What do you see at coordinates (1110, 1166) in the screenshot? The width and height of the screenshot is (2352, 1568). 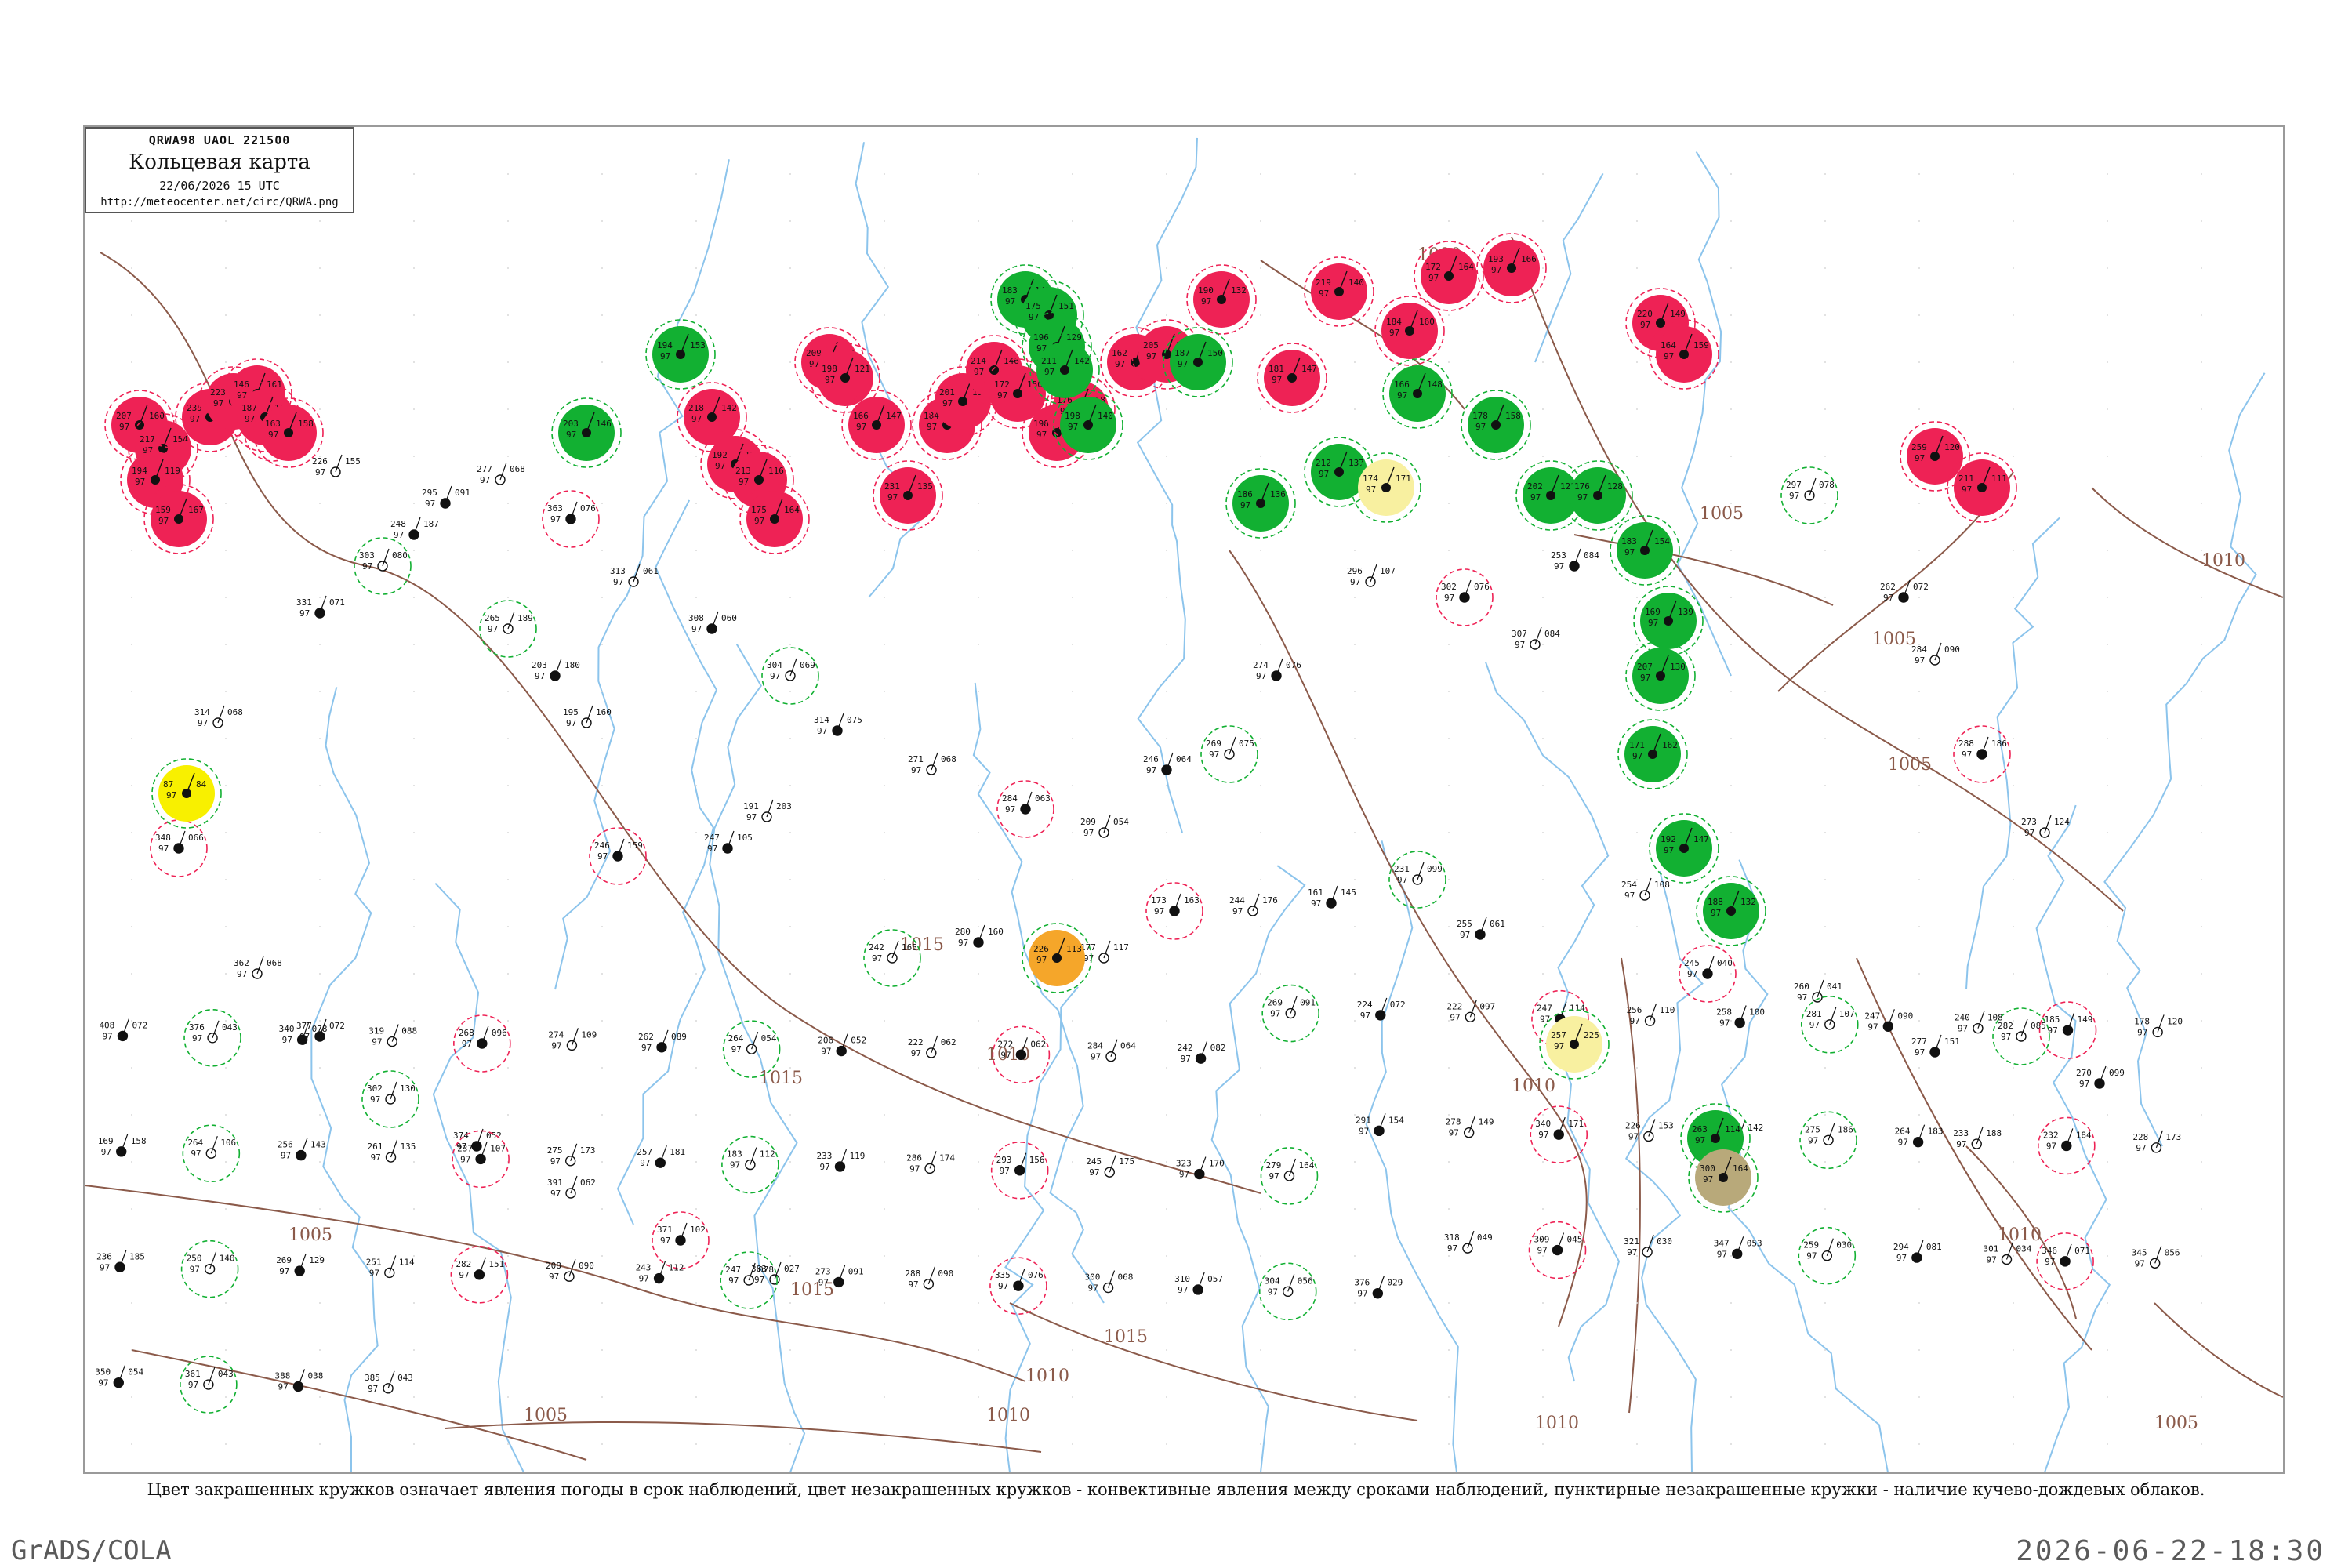 I see `station-plot: 24597 175` at bounding box center [1110, 1166].